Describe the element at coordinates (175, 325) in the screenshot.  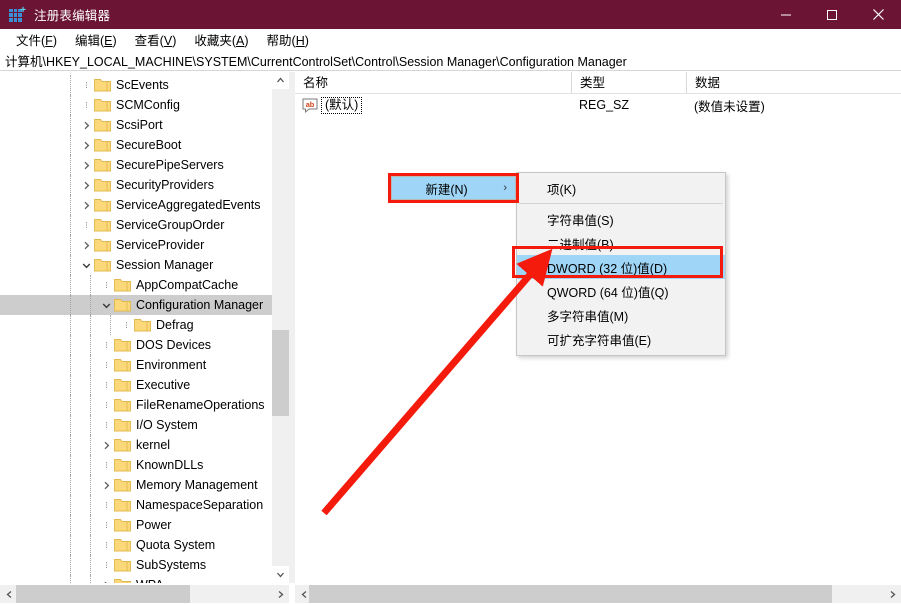
I see `tree-item-label: Defrag` at that location.